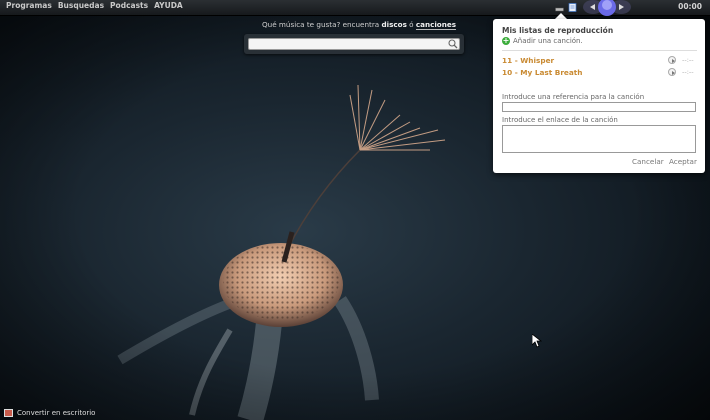 The width and height of the screenshot is (710, 420). What do you see at coordinates (322, 24) in the screenshot?
I see `caption-text: Qué música te gusta? encuentra` at bounding box center [322, 24].